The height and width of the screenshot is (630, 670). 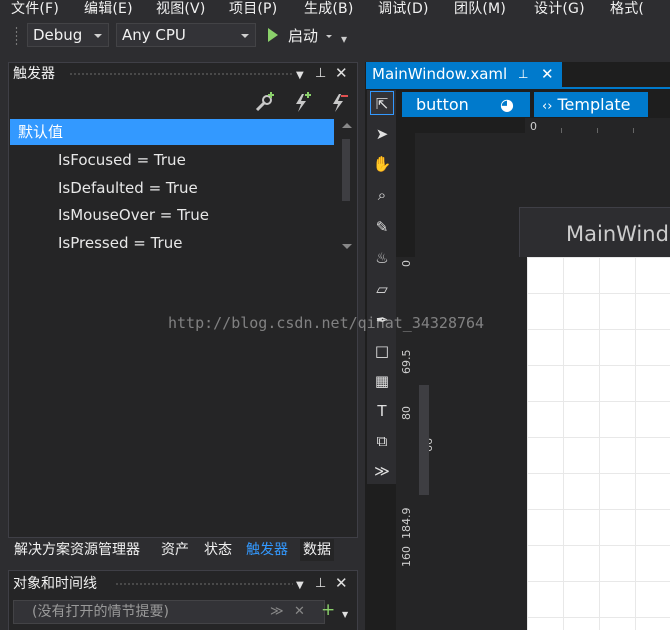 I want to click on tab-assets: 资产, so click(x=175, y=550).